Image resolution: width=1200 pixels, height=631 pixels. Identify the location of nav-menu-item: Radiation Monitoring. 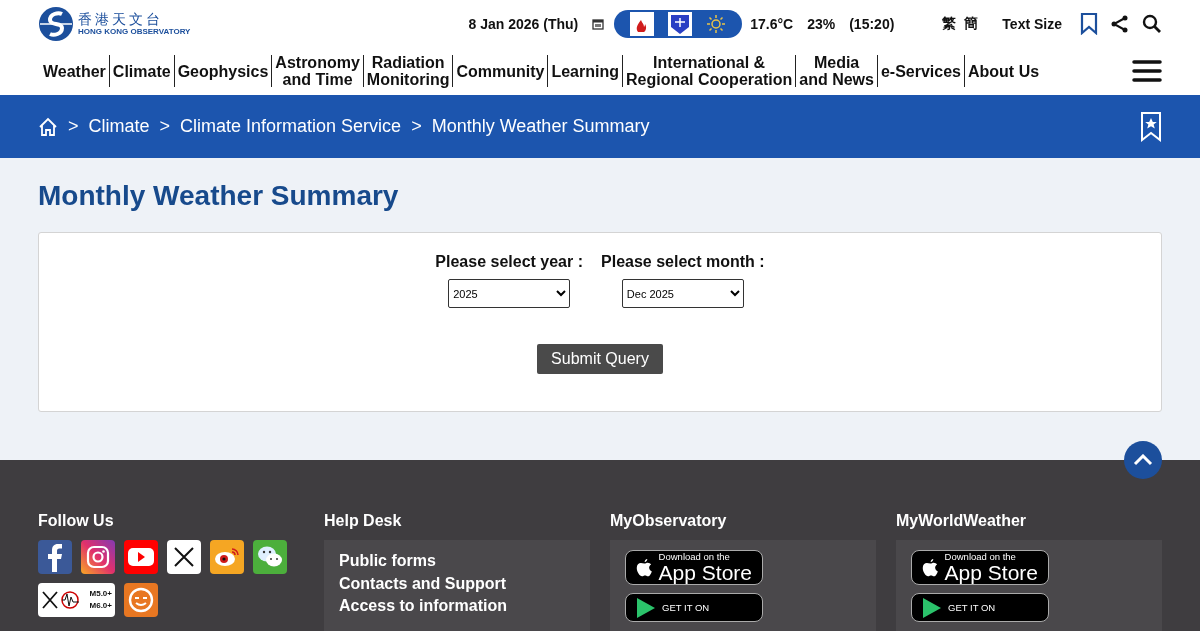
(407, 71).